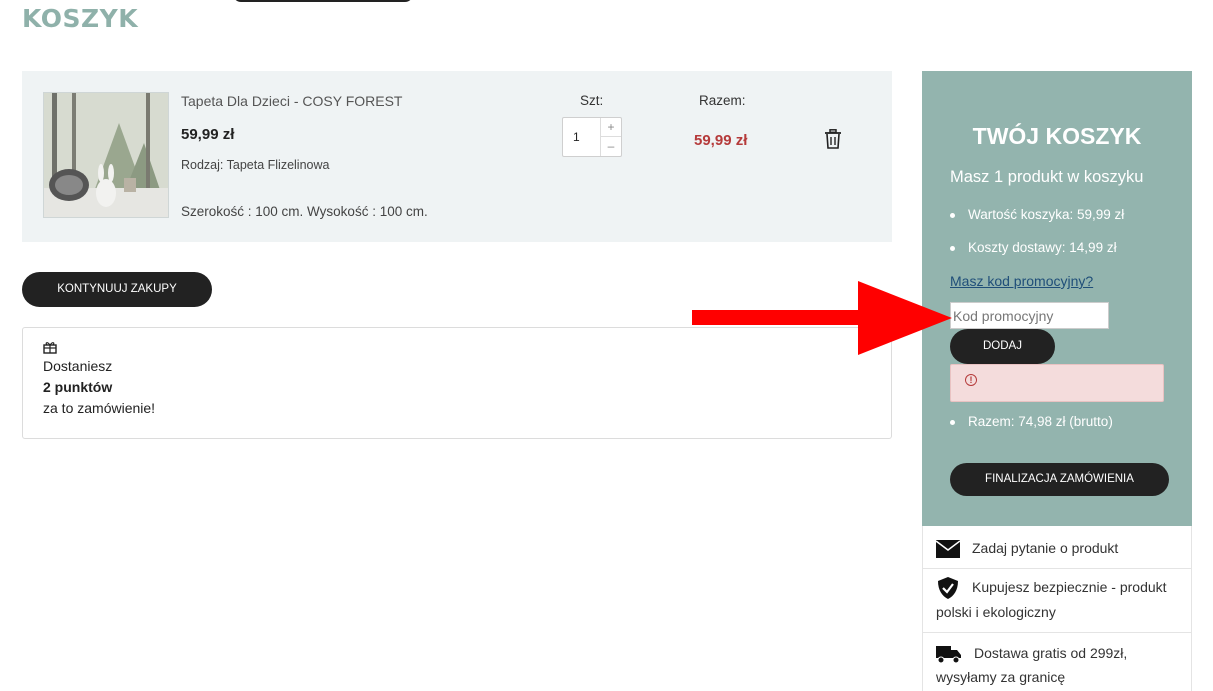  Describe the element at coordinates (576, 137) in the screenshot. I see `quantity-value: 1` at that location.